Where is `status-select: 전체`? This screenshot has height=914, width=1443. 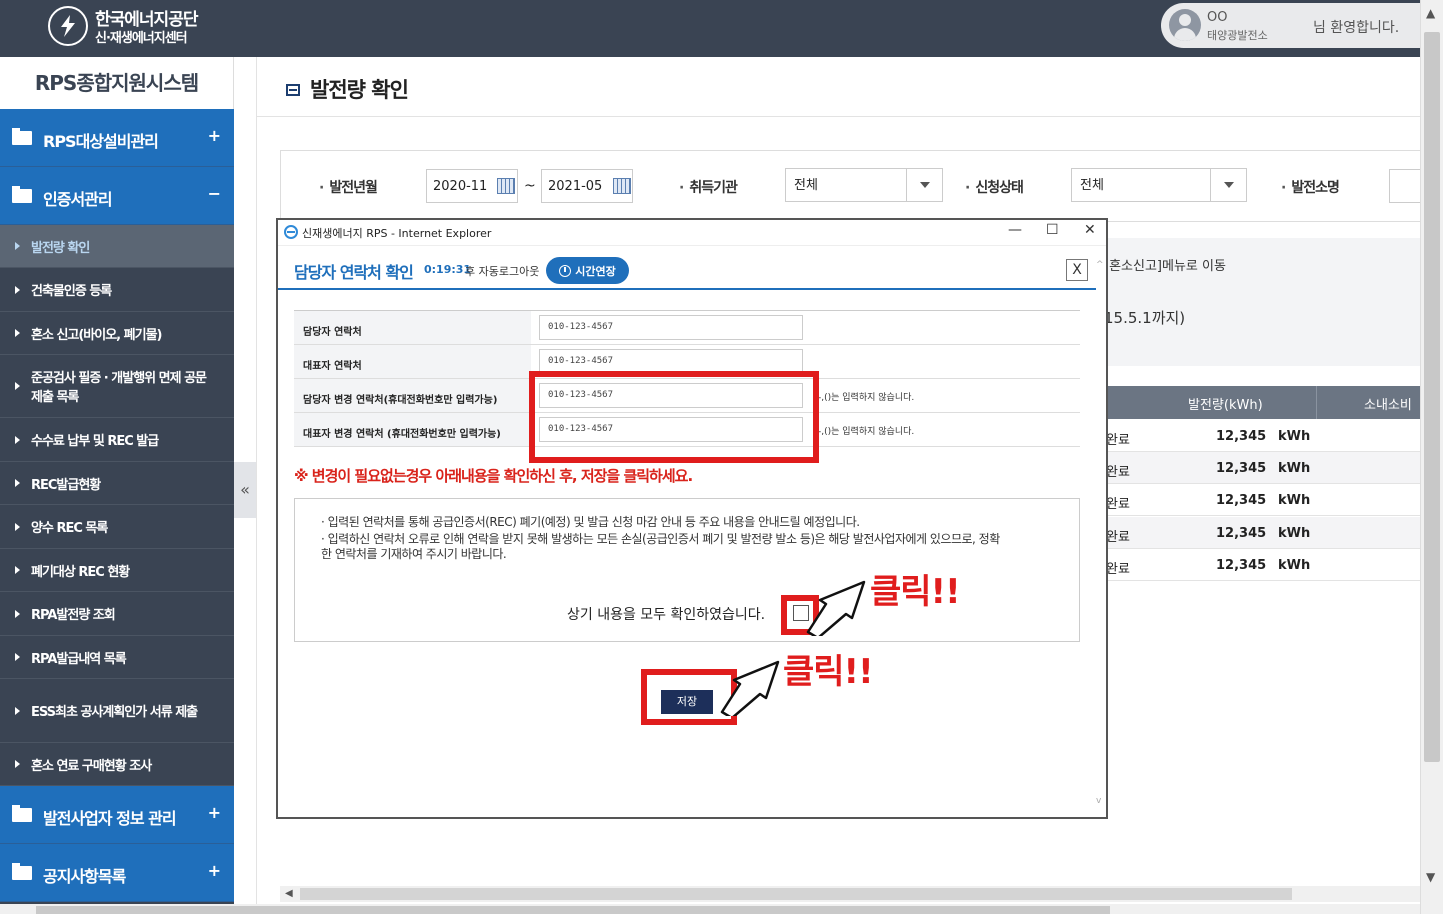 status-select: 전체 is located at coordinates (1159, 185).